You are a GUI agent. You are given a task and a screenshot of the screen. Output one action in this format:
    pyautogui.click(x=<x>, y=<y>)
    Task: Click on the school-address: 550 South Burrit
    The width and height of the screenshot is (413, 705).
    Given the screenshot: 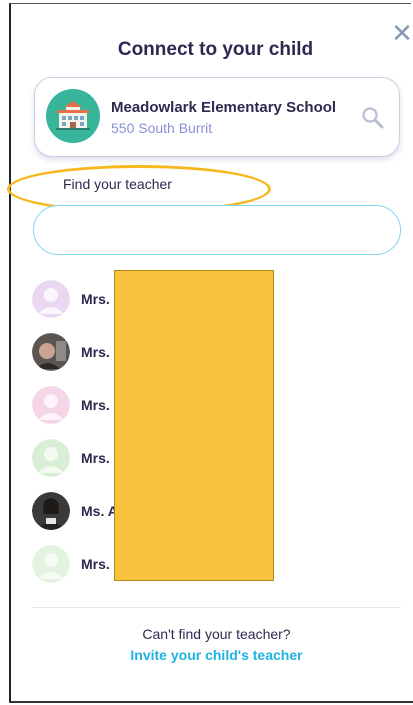 What is the action you would take?
    pyautogui.click(x=162, y=128)
    